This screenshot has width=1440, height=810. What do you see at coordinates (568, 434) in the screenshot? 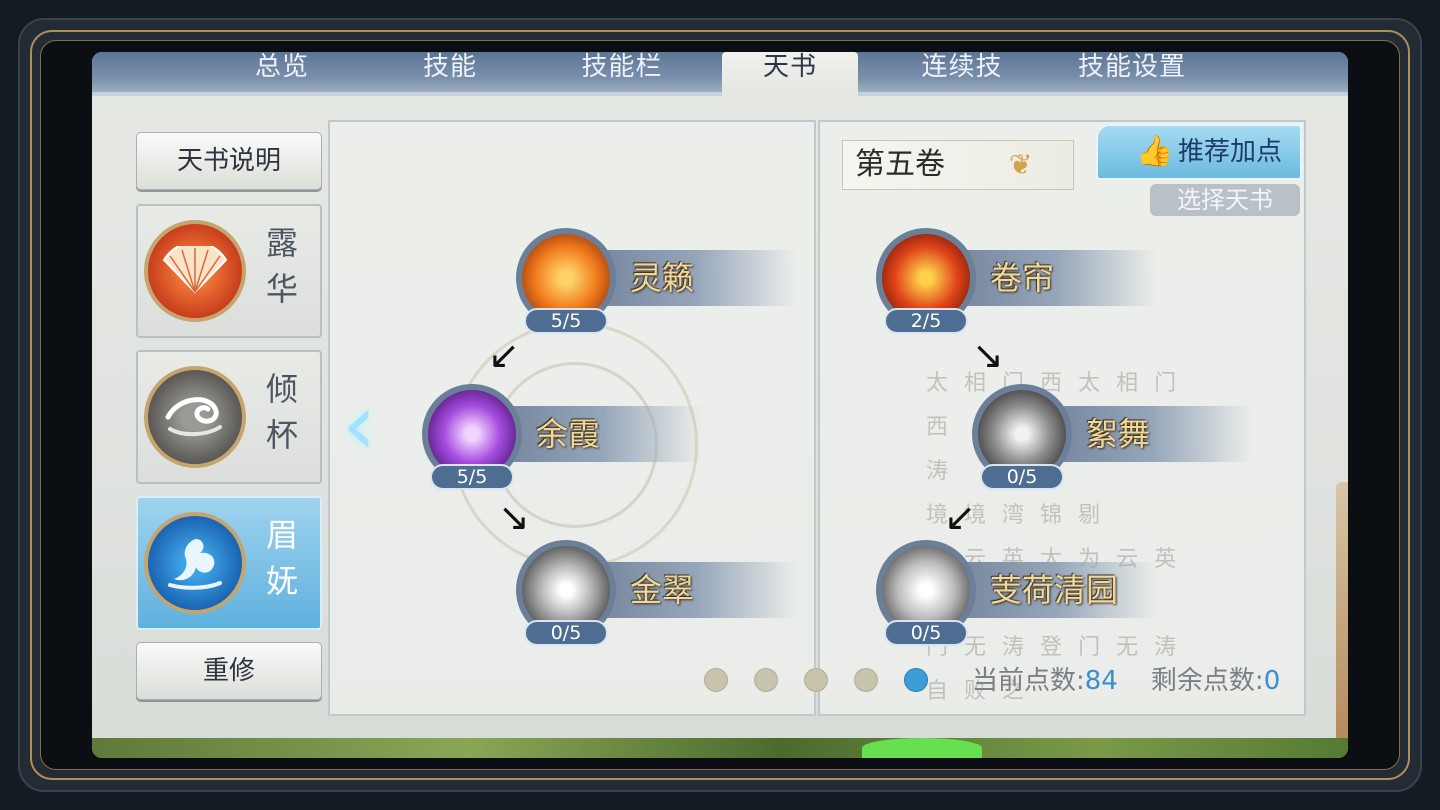
I see `skill-name: 余霞` at bounding box center [568, 434].